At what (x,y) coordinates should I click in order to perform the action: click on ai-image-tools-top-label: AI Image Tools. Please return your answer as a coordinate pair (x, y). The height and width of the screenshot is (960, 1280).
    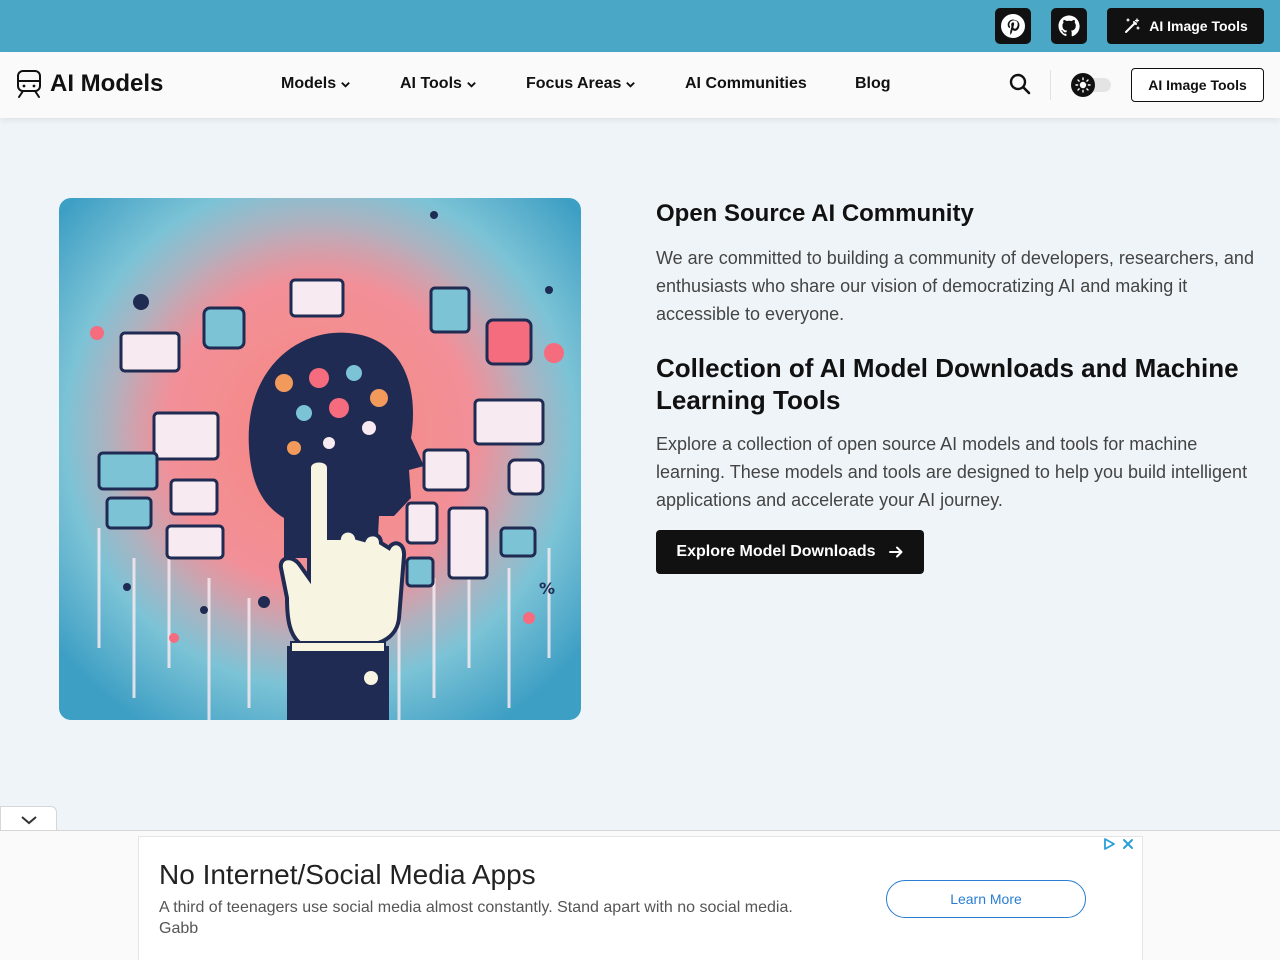
    Looking at the image, I should click on (1198, 26).